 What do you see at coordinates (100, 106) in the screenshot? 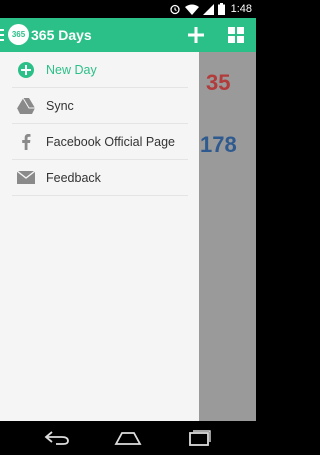
I see `drawer-item-sync: Sync` at bounding box center [100, 106].